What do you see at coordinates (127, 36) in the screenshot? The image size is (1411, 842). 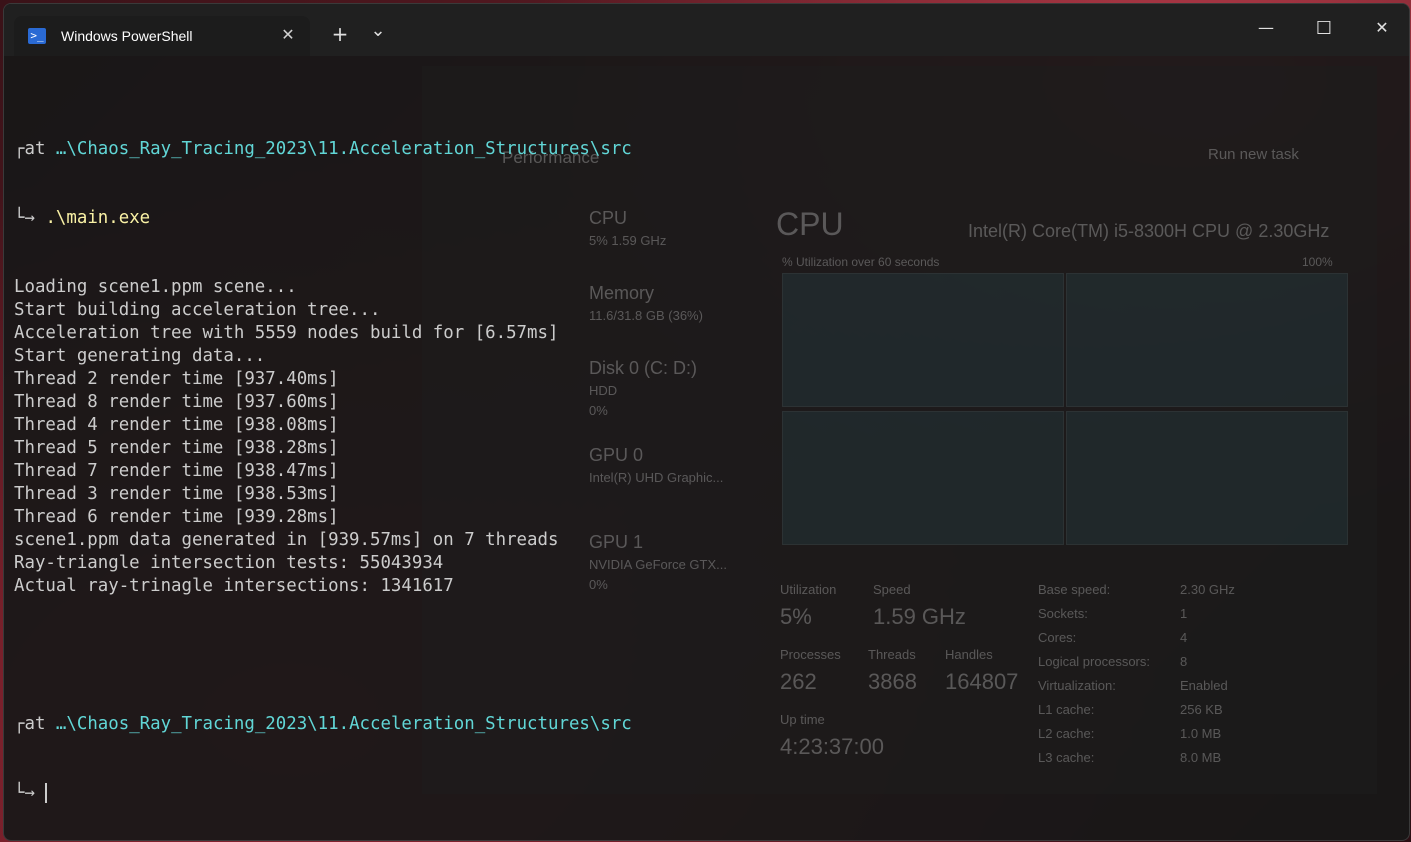 I see `tab-title: Windows PowerShell` at bounding box center [127, 36].